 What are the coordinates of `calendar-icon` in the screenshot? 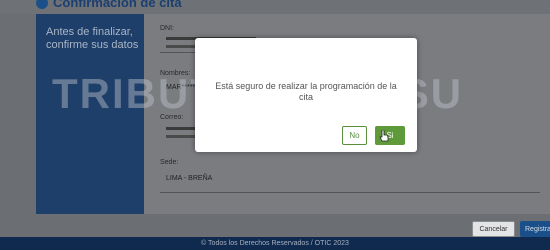 It's located at (42, 4).